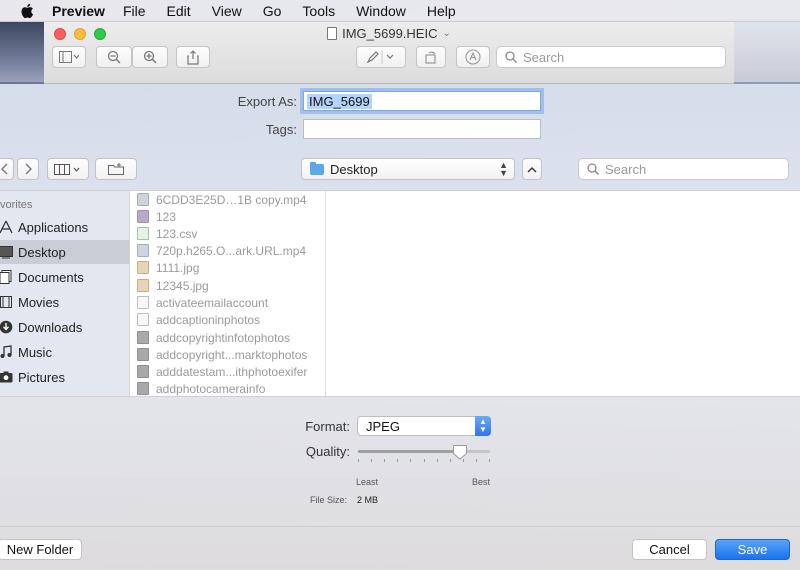 The width and height of the screenshot is (800, 570). I want to click on cancel-button: Cancel, so click(669, 549).